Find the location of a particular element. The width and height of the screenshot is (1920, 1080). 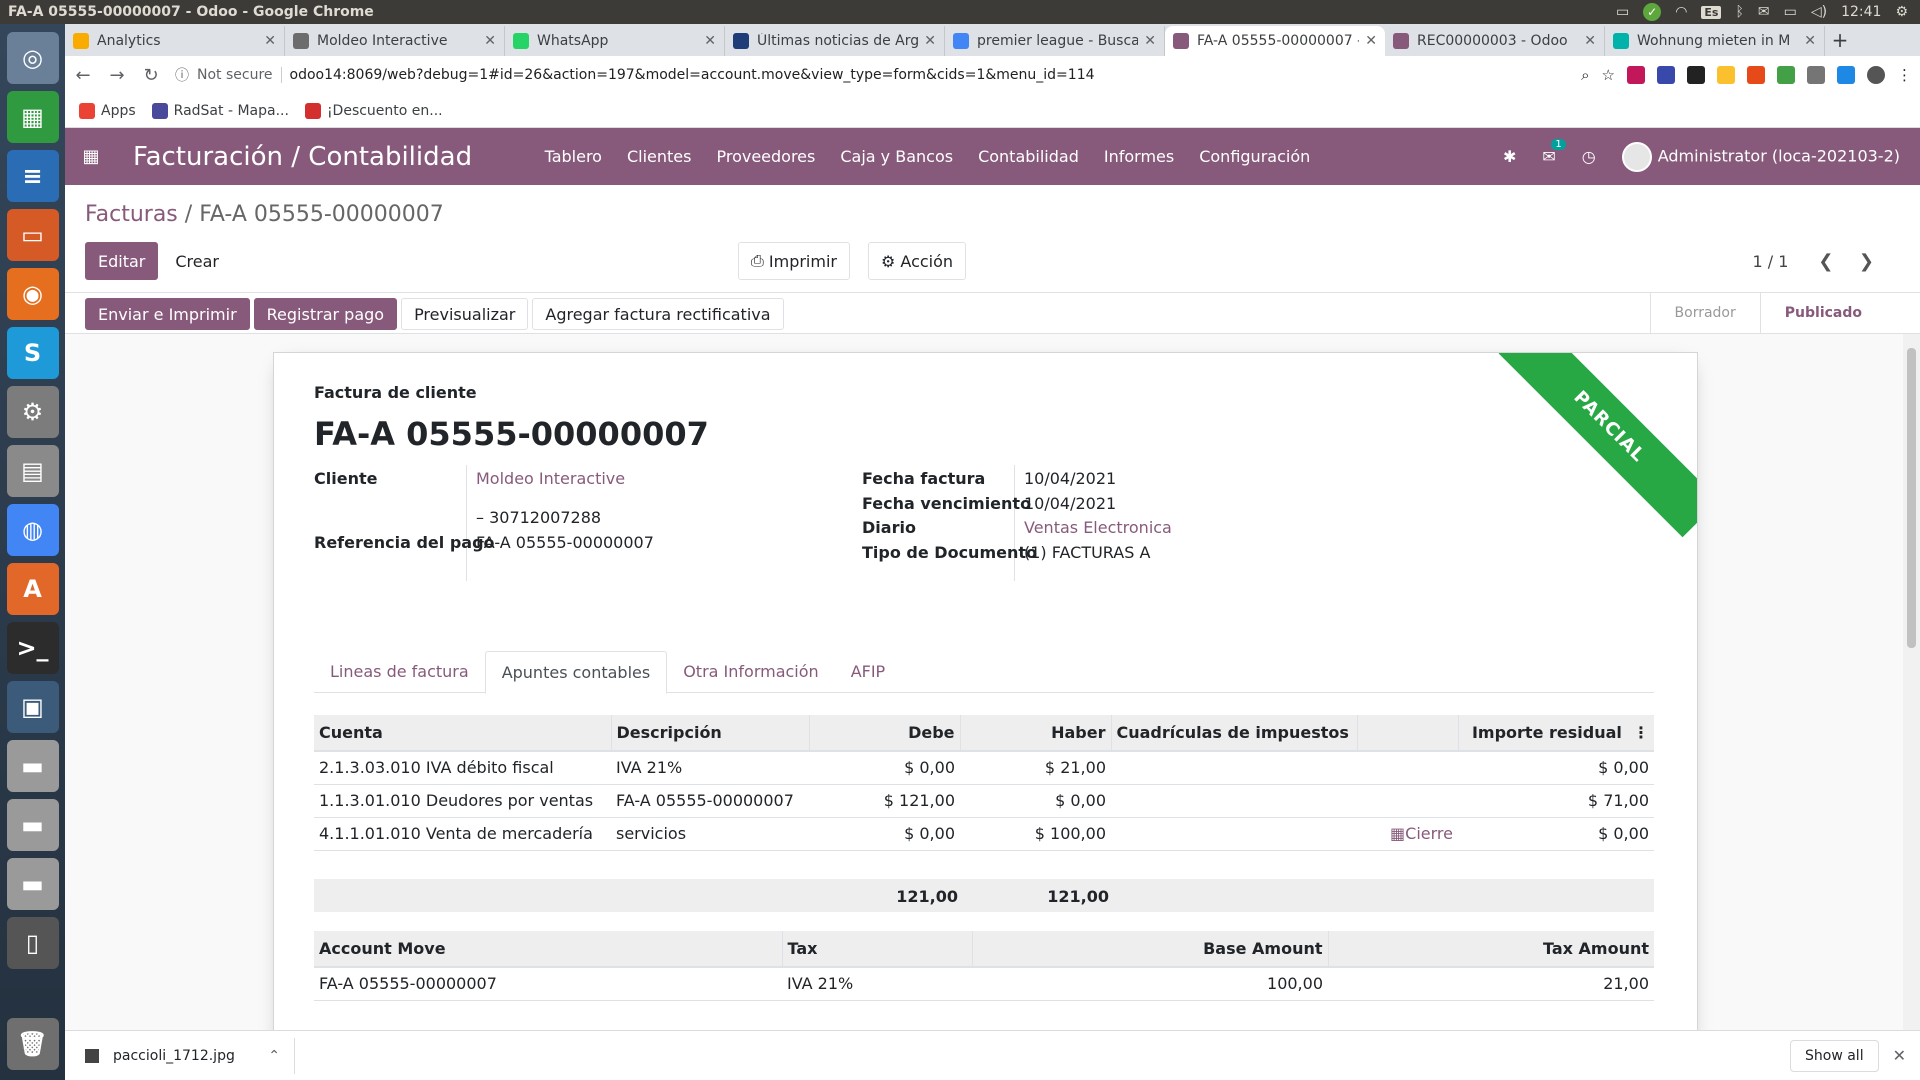

menu-item: Contabilidad is located at coordinates (1029, 156).